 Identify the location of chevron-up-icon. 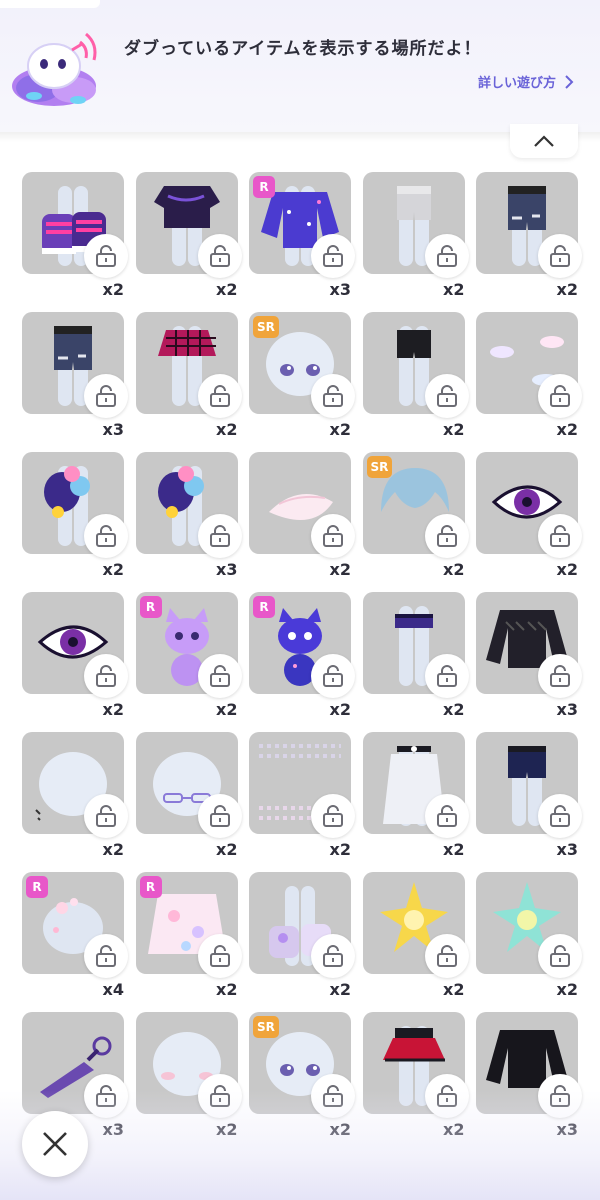
(544, 141).